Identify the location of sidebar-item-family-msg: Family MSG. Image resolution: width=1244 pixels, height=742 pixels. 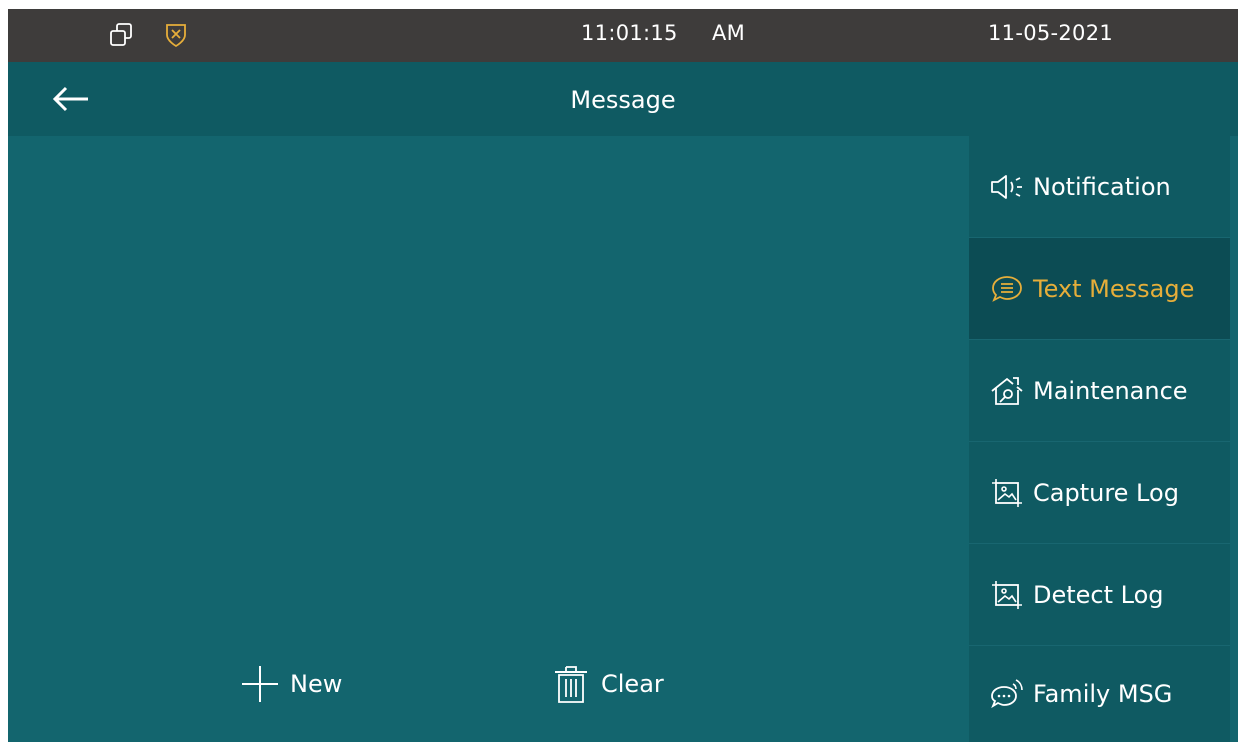
(1099, 694).